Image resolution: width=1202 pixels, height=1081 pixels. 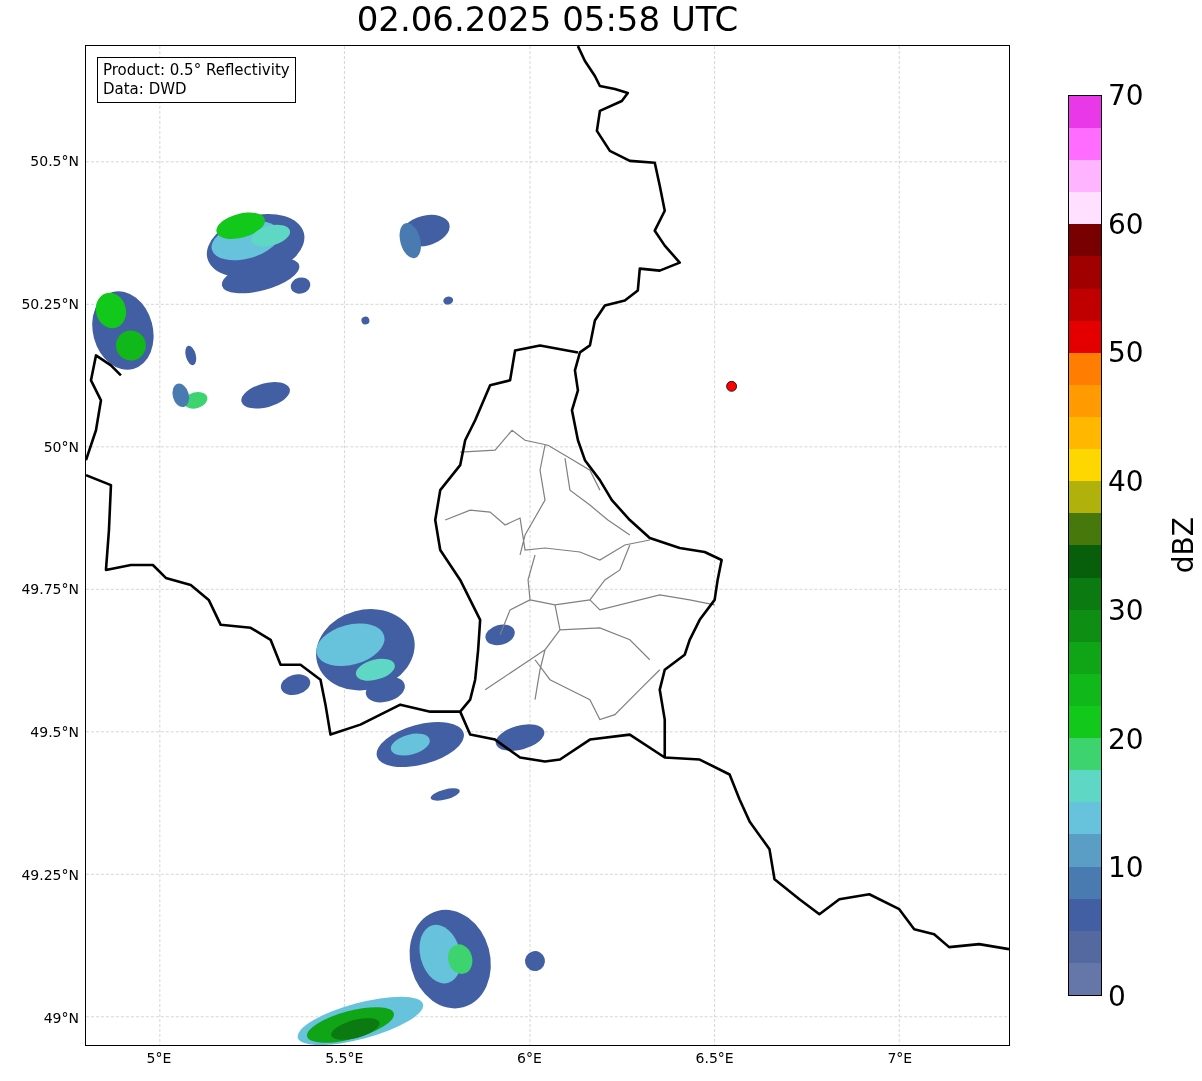 I want to click on axis-tick-label: 5.5°E, so click(x=344, y=1058).